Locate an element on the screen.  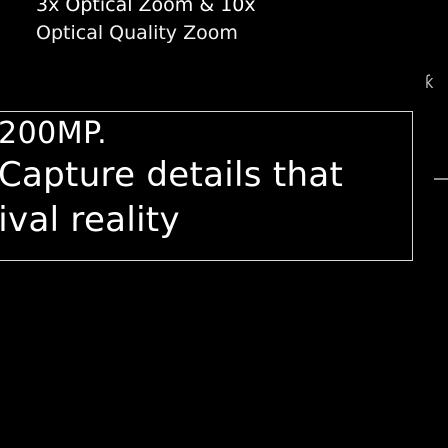
headline-line-2: Capture details that is located at coordinates (172, 175).